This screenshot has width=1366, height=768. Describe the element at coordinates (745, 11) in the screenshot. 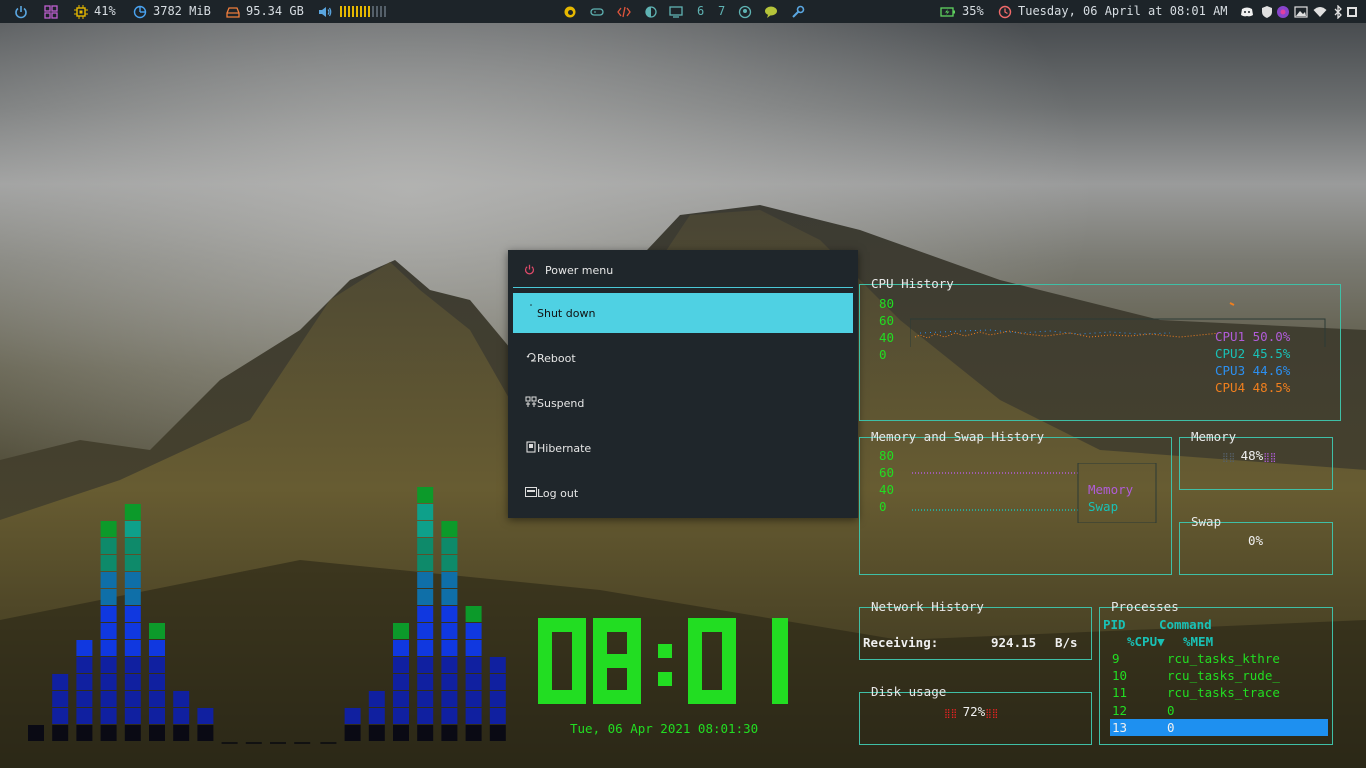

I see `github-icon` at that location.